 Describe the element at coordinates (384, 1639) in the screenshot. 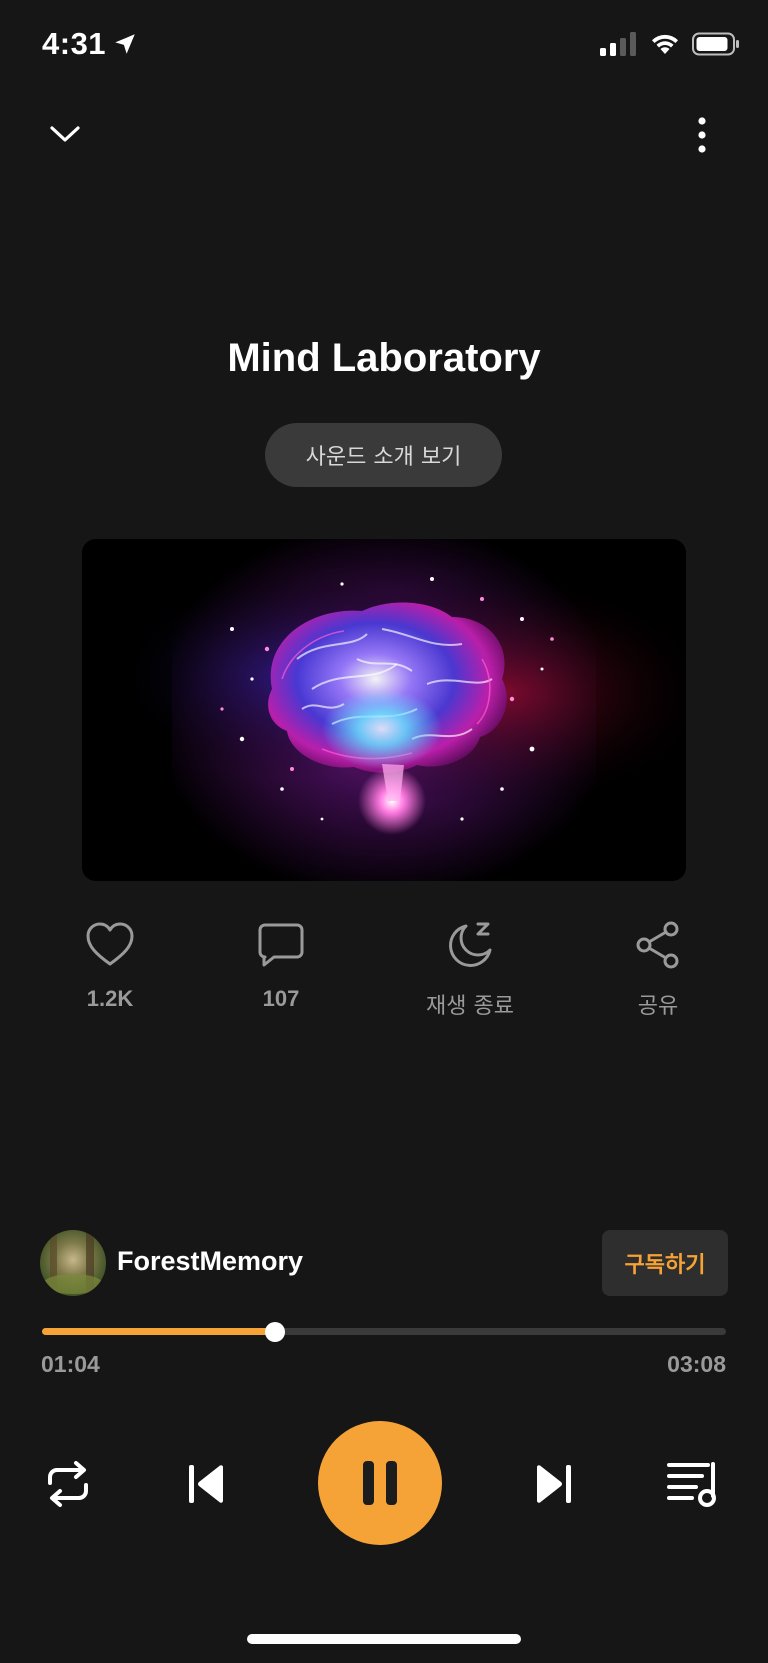

I see `home-indicator` at that location.